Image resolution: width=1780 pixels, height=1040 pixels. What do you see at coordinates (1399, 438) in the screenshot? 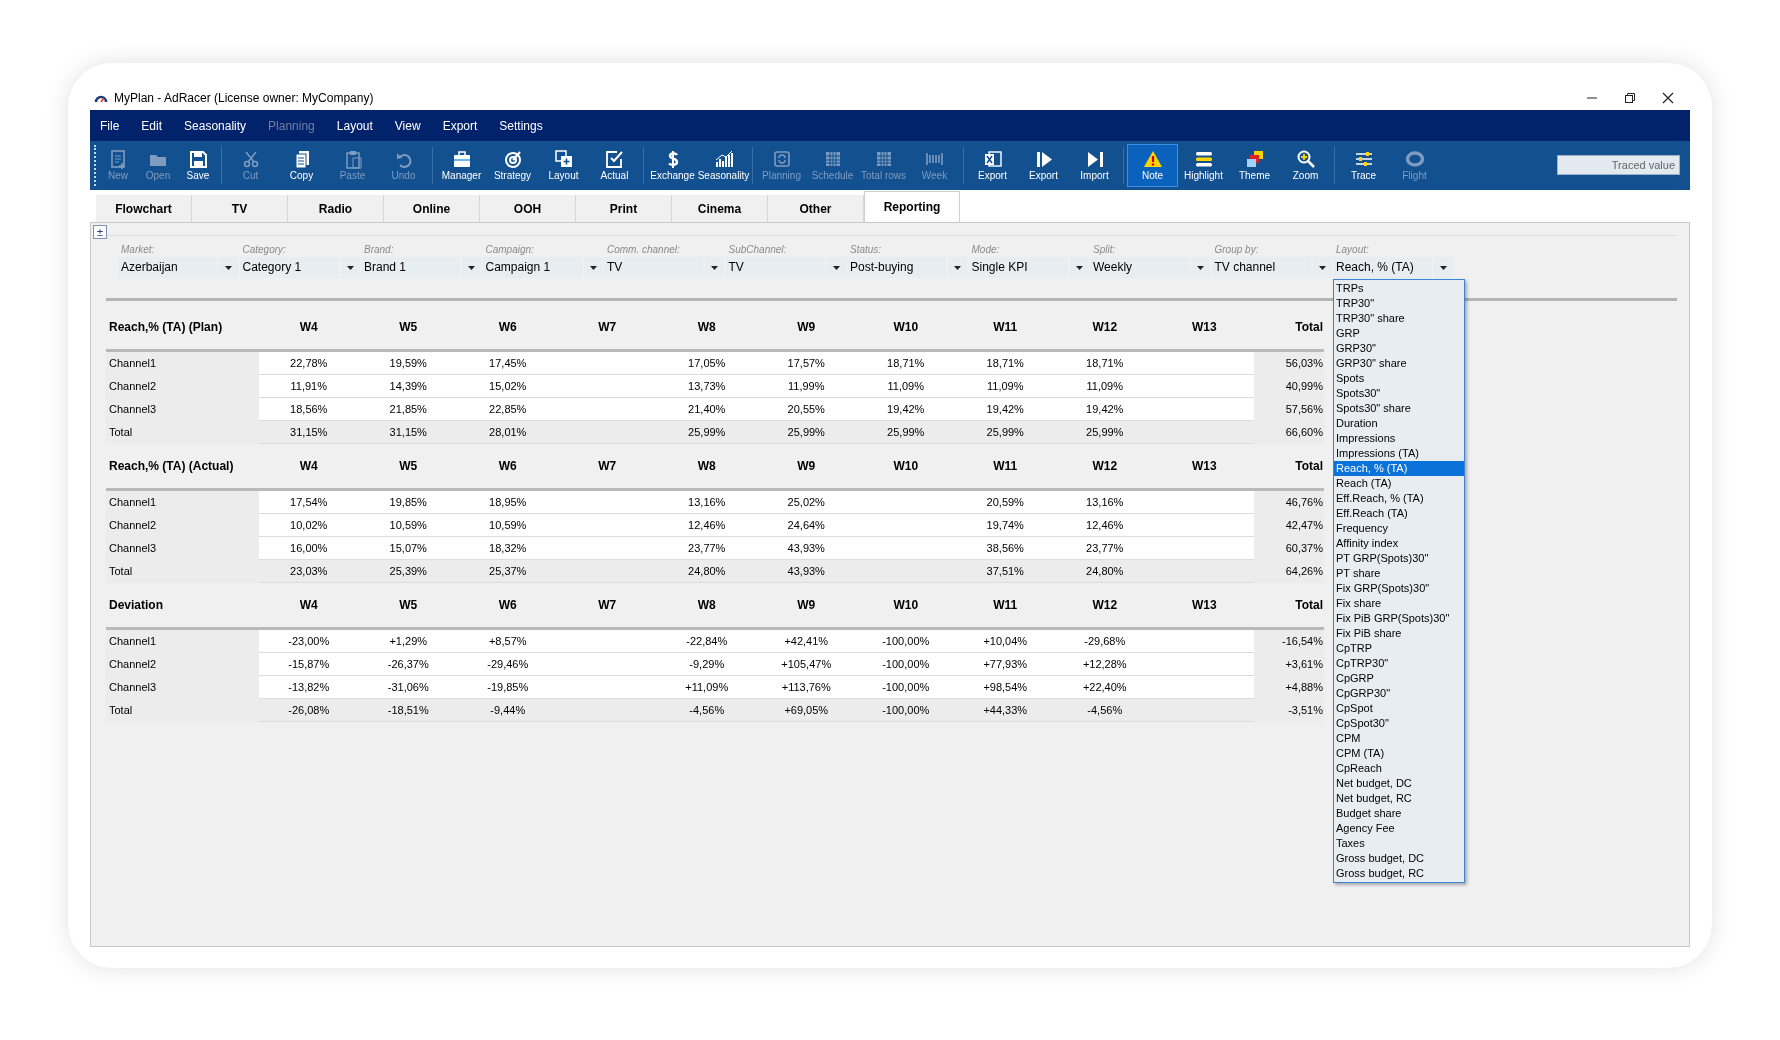
I see `dropdown-option: Impressions` at bounding box center [1399, 438].